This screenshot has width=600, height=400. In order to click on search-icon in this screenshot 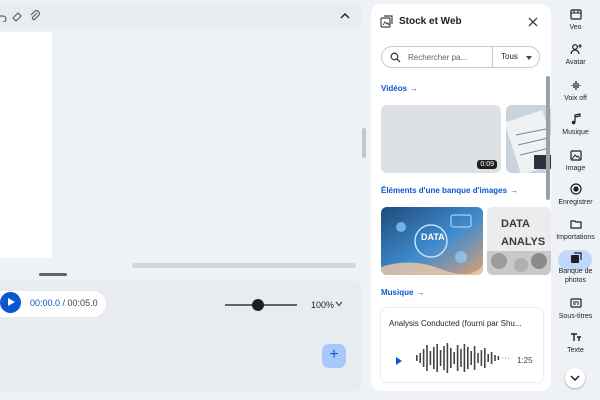, I will do `click(395, 57)`.